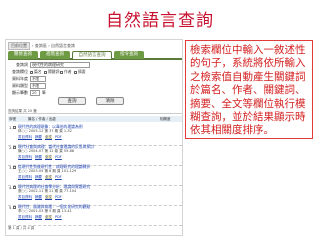 This screenshot has width=320, height=240. I want to click on result-meta: 林○○ 2005-12 第 37 期 頁 1-32, so click(45, 131).